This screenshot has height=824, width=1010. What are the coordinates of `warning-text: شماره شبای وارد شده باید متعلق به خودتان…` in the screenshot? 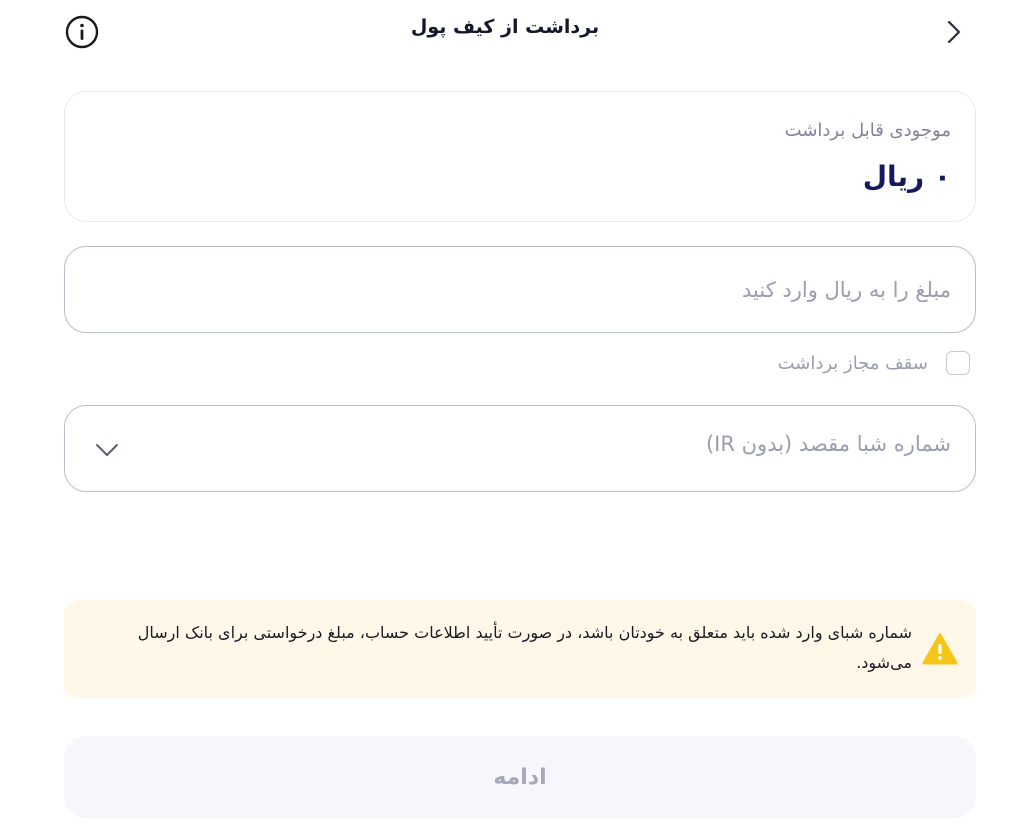 It's located at (524, 647).